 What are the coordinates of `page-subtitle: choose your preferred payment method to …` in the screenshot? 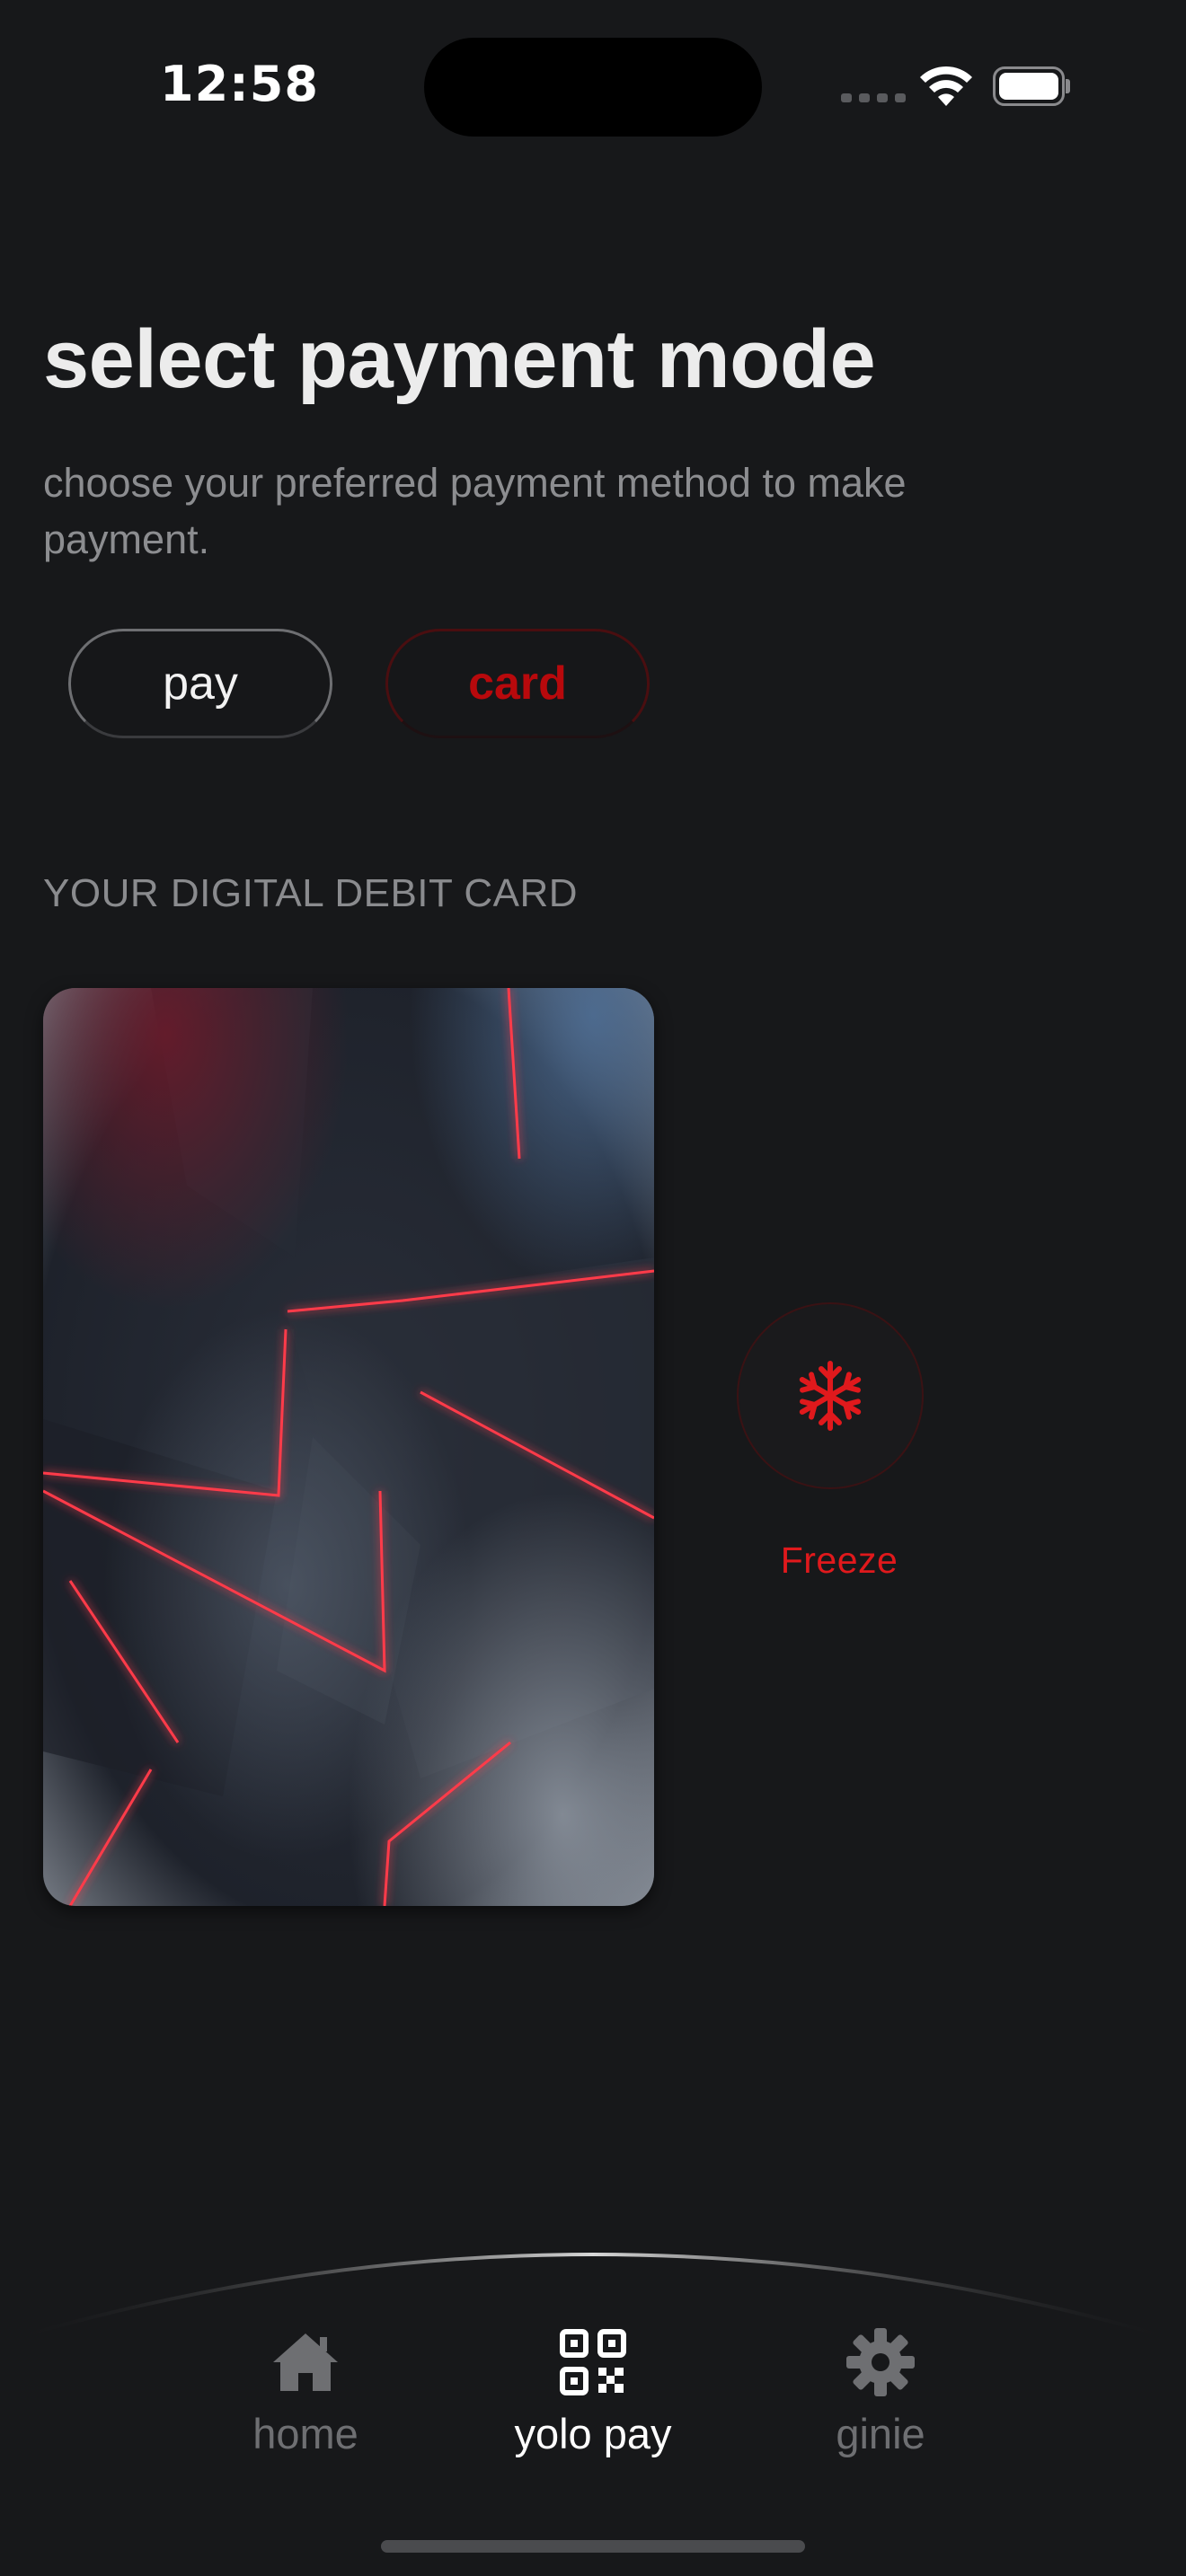 It's located at (475, 511).